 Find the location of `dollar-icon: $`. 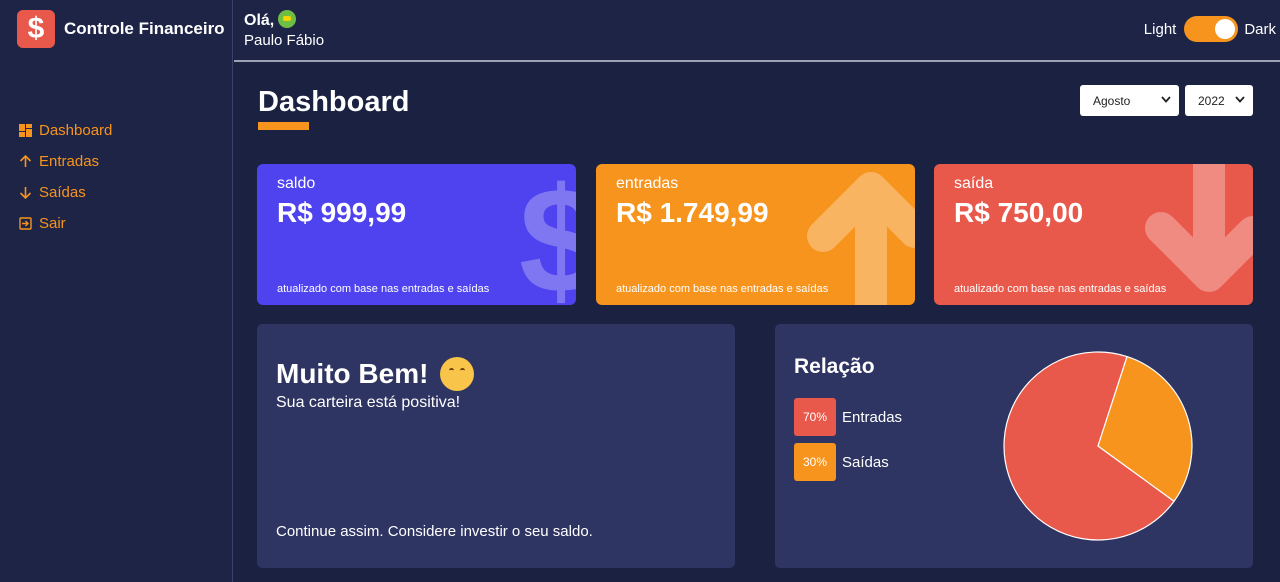

dollar-icon: $ is located at coordinates (547, 234).